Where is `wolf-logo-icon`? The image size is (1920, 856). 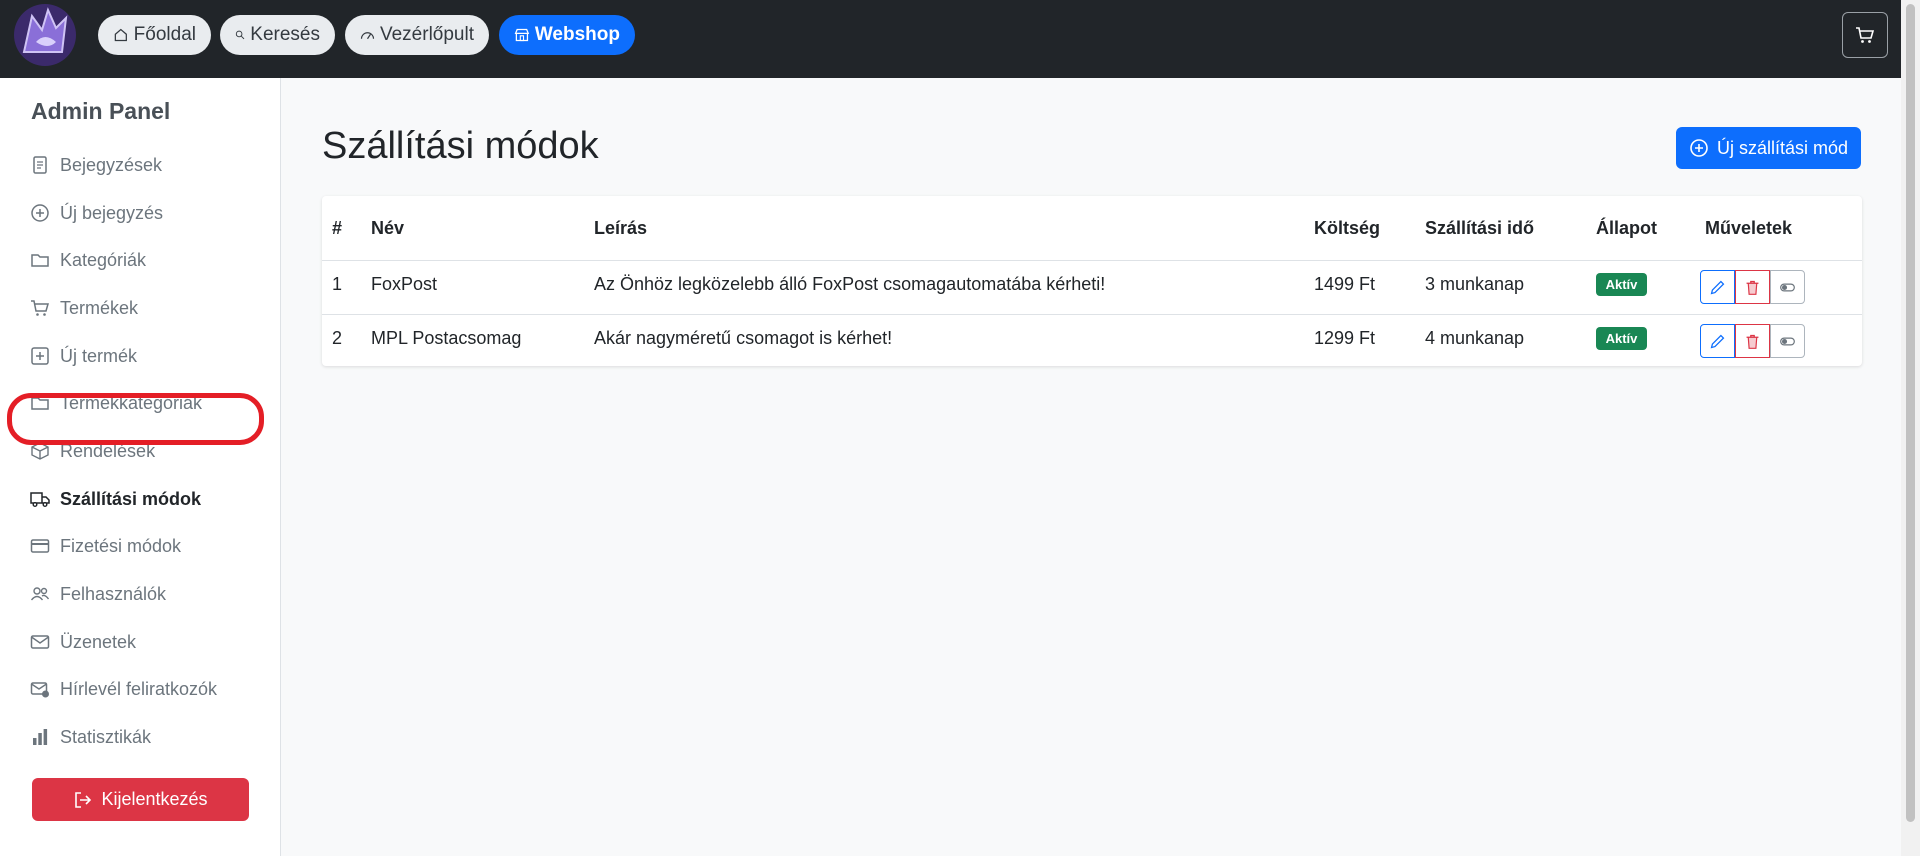
wolf-logo-icon is located at coordinates (45, 35).